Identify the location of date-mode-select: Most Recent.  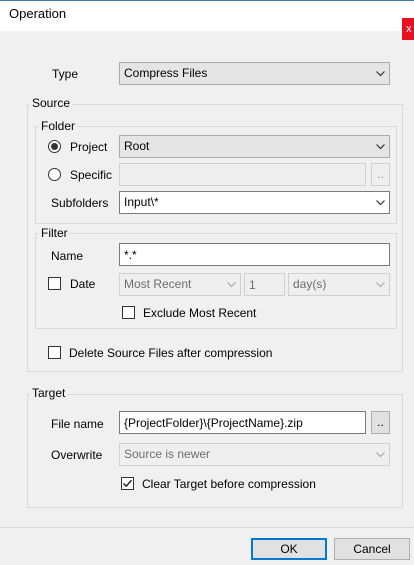
(180, 284).